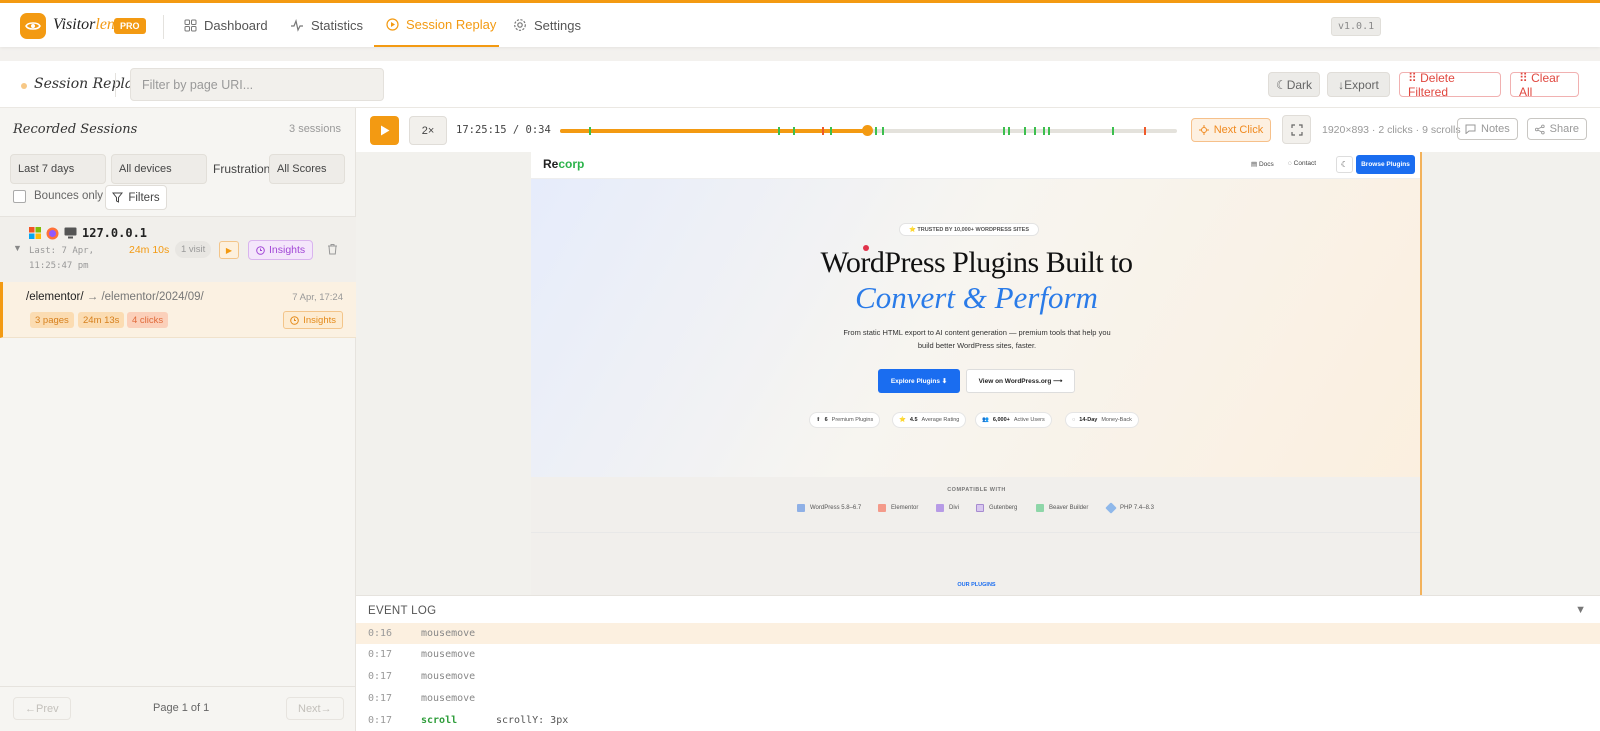  What do you see at coordinates (978, 633) in the screenshot?
I see `event-row: 0:16 mousemove` at bounding box center [978, 633].